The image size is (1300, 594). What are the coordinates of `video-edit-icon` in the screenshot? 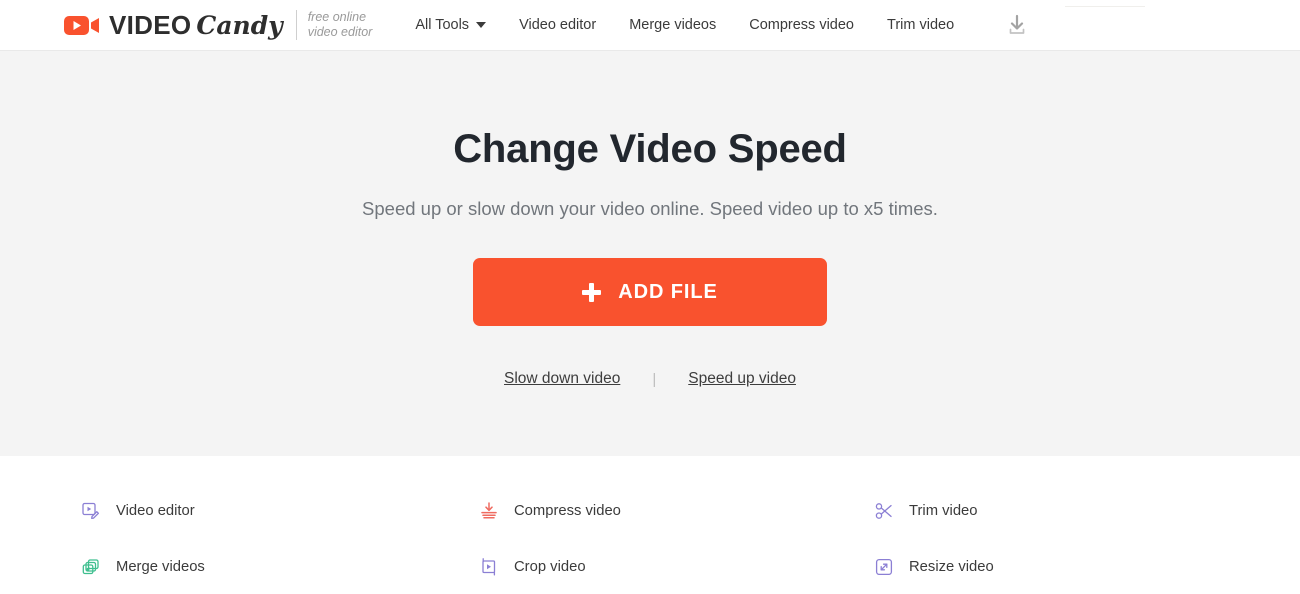 It's located at (91, 511).